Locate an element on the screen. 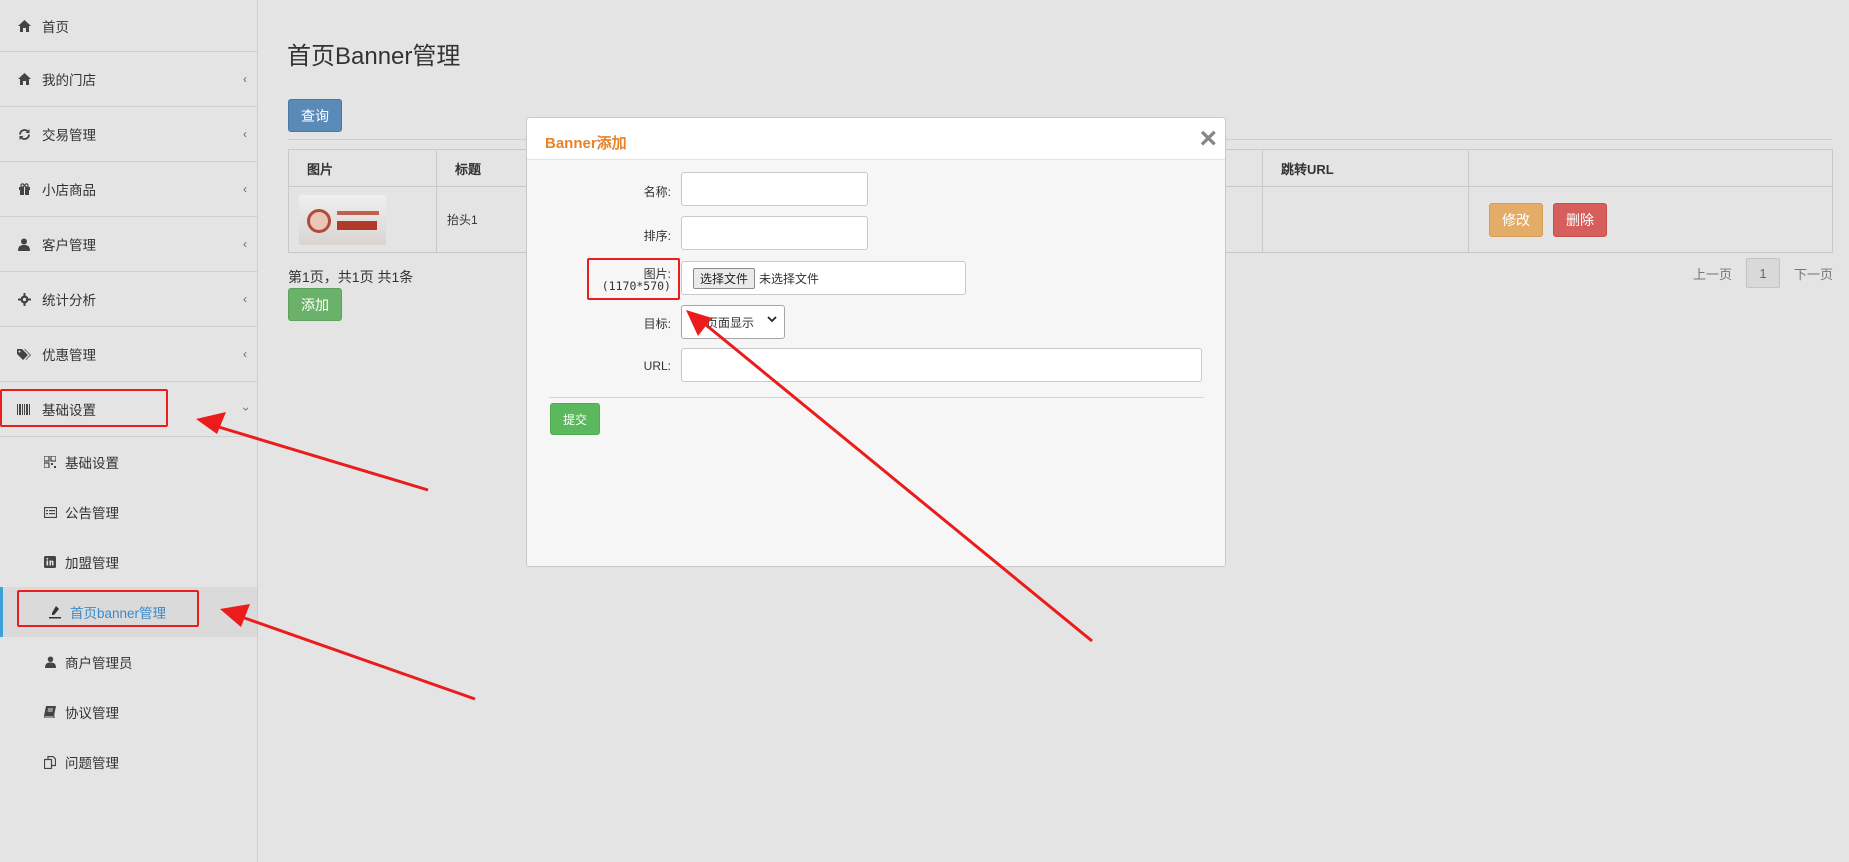  sidebar-item-label: 公告管理 is located at coordinates (92, 513).